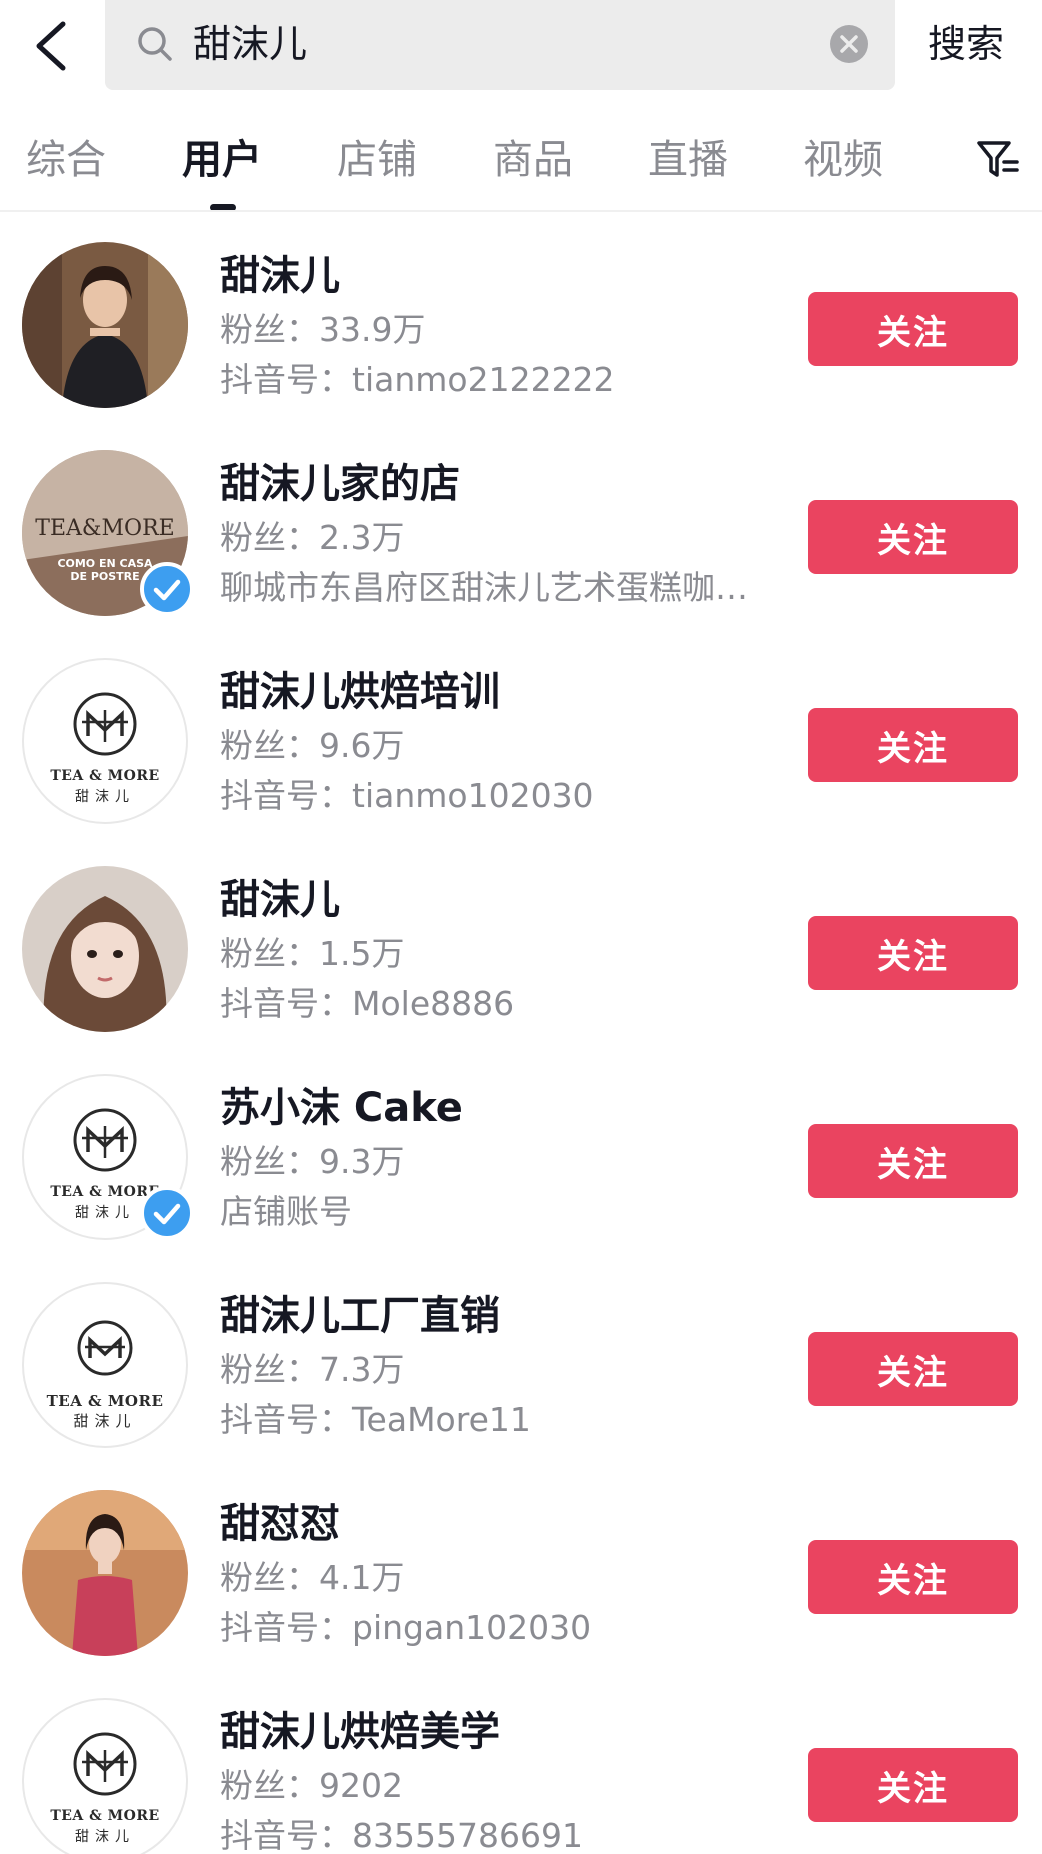 The width and height of the screenshot is (1042, 1854). Describe the element at coordinates (360, 692) in the screenshot. I see `user-name: 甜沫儿烘焙培训` at that location.